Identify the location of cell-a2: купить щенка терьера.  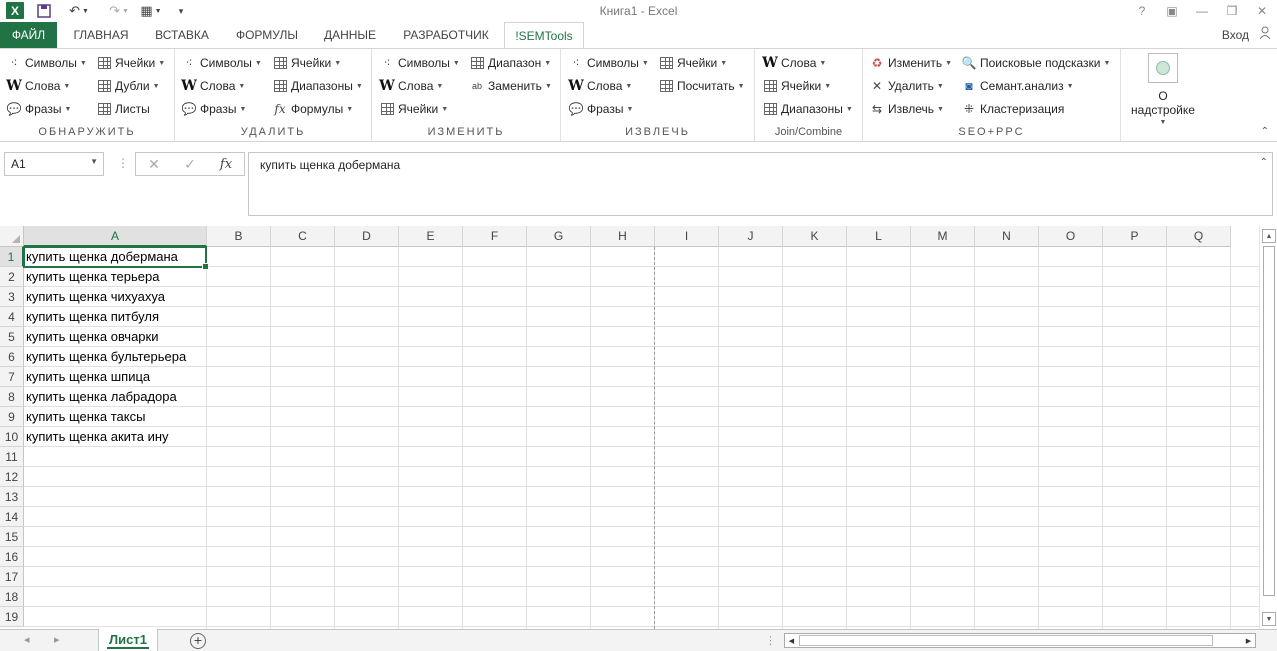
(92, 277).